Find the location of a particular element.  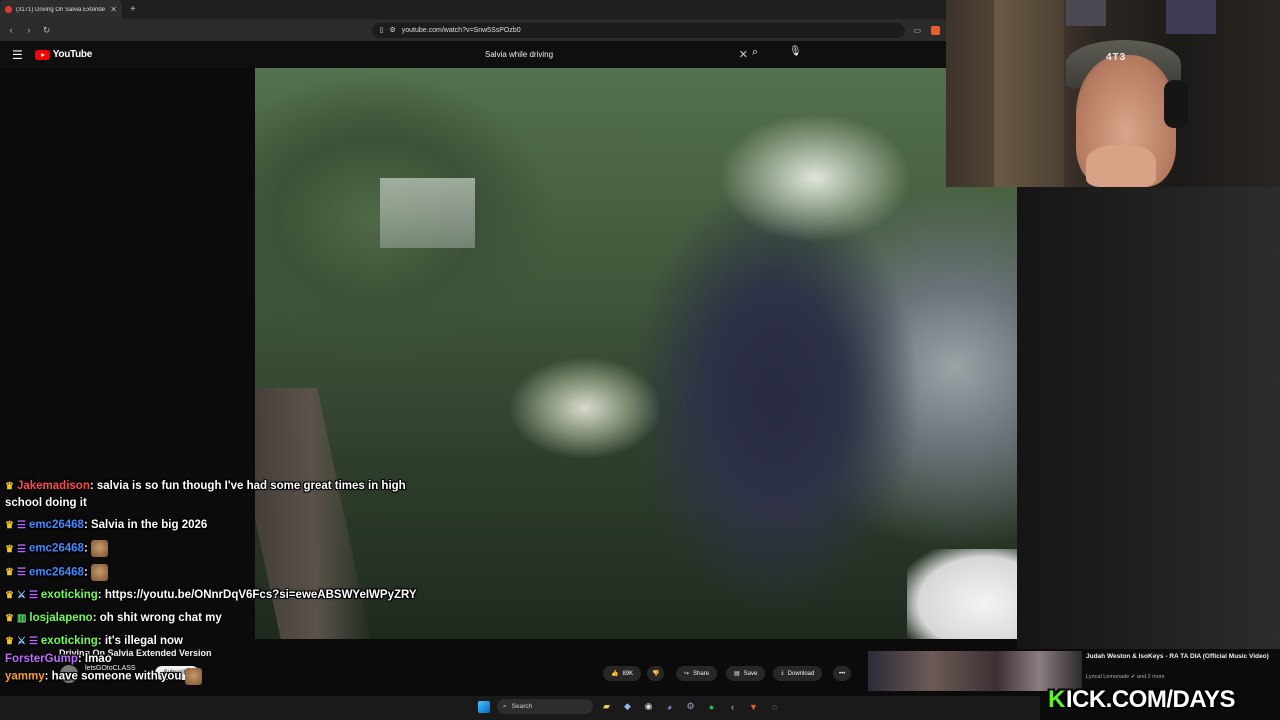

chat-username: losjalapeno is located at coordinates (61, 618).